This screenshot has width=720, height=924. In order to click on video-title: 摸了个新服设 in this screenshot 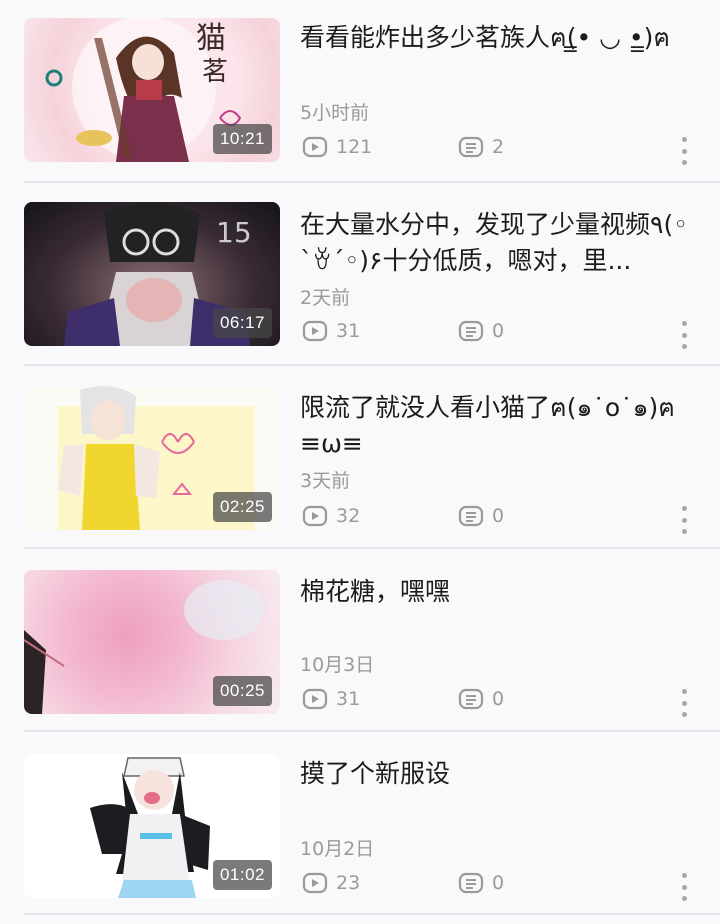, I will do `click(496, 774)`.